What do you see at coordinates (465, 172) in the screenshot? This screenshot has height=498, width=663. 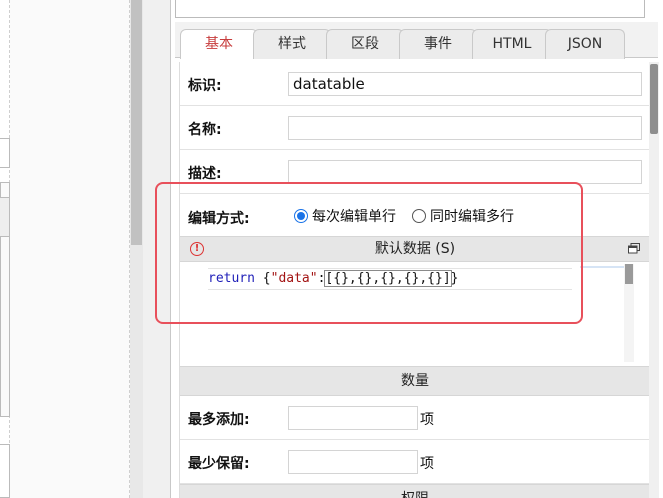 I see `desc-input` at bounding box center [465, 172].